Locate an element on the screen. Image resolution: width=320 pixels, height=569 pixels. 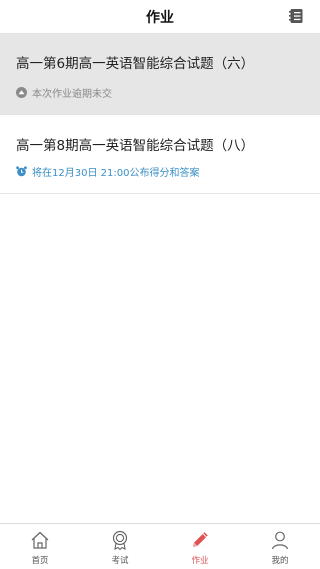
assignment-status-text: 本次作业逾期未交 is located at coordinates (72, 94).